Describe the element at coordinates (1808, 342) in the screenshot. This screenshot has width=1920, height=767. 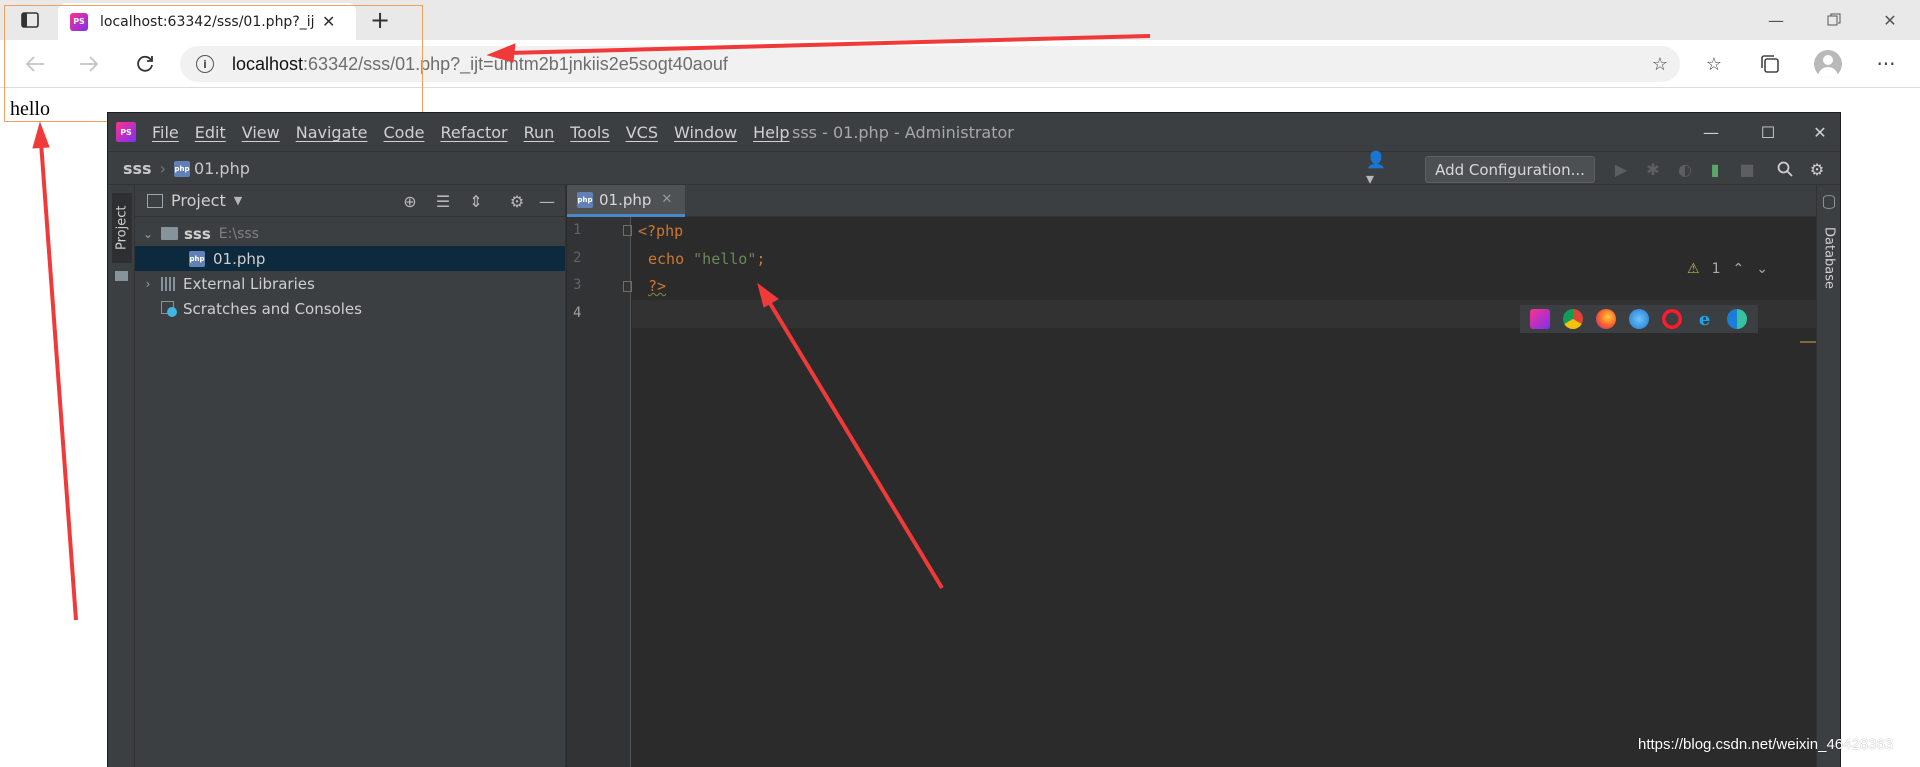
I see `error-stripe-marker` at that location.